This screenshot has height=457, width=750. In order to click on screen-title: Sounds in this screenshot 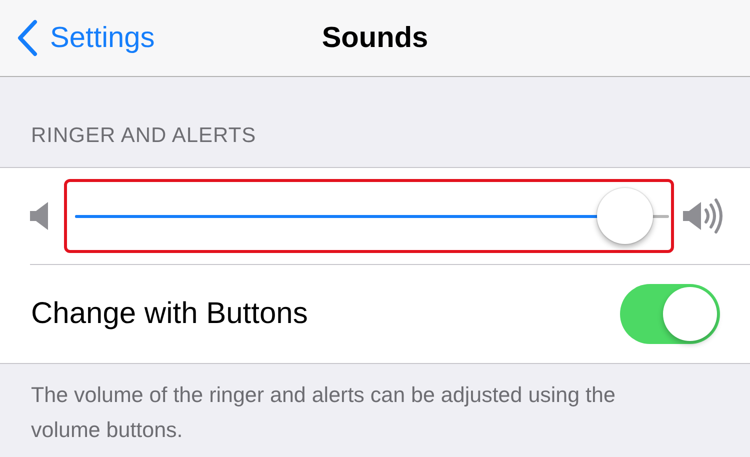, I will do `click(375, 38)`.